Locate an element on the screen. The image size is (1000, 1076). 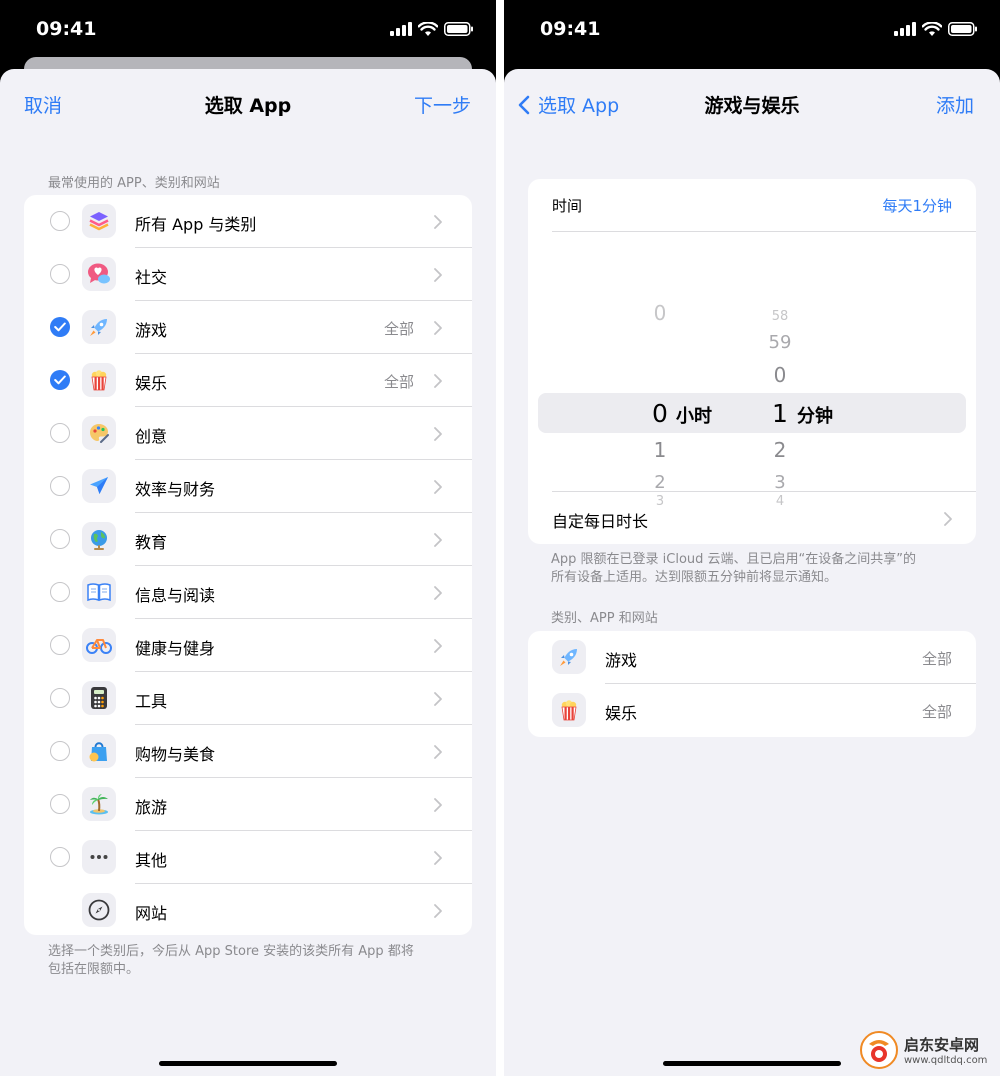
category-row: 教育 is located at coordinates (248, 539).